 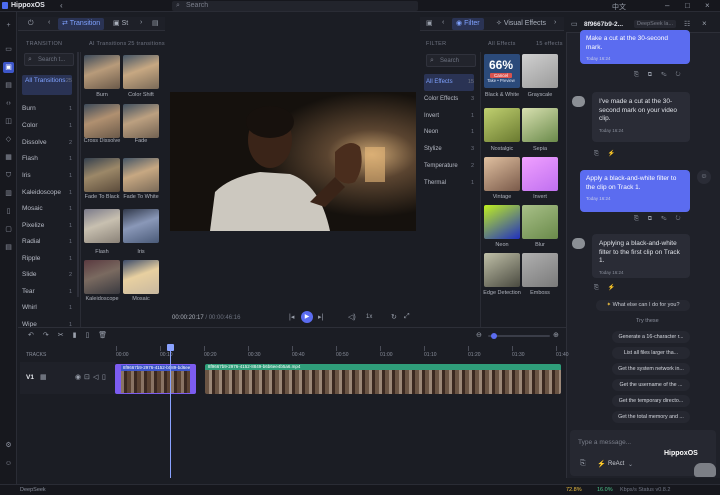 What do you see at coordinates (449, 82) in the screenshot?
I see `filter-category-item: All Effects 15` at bounding box center [449, 82].